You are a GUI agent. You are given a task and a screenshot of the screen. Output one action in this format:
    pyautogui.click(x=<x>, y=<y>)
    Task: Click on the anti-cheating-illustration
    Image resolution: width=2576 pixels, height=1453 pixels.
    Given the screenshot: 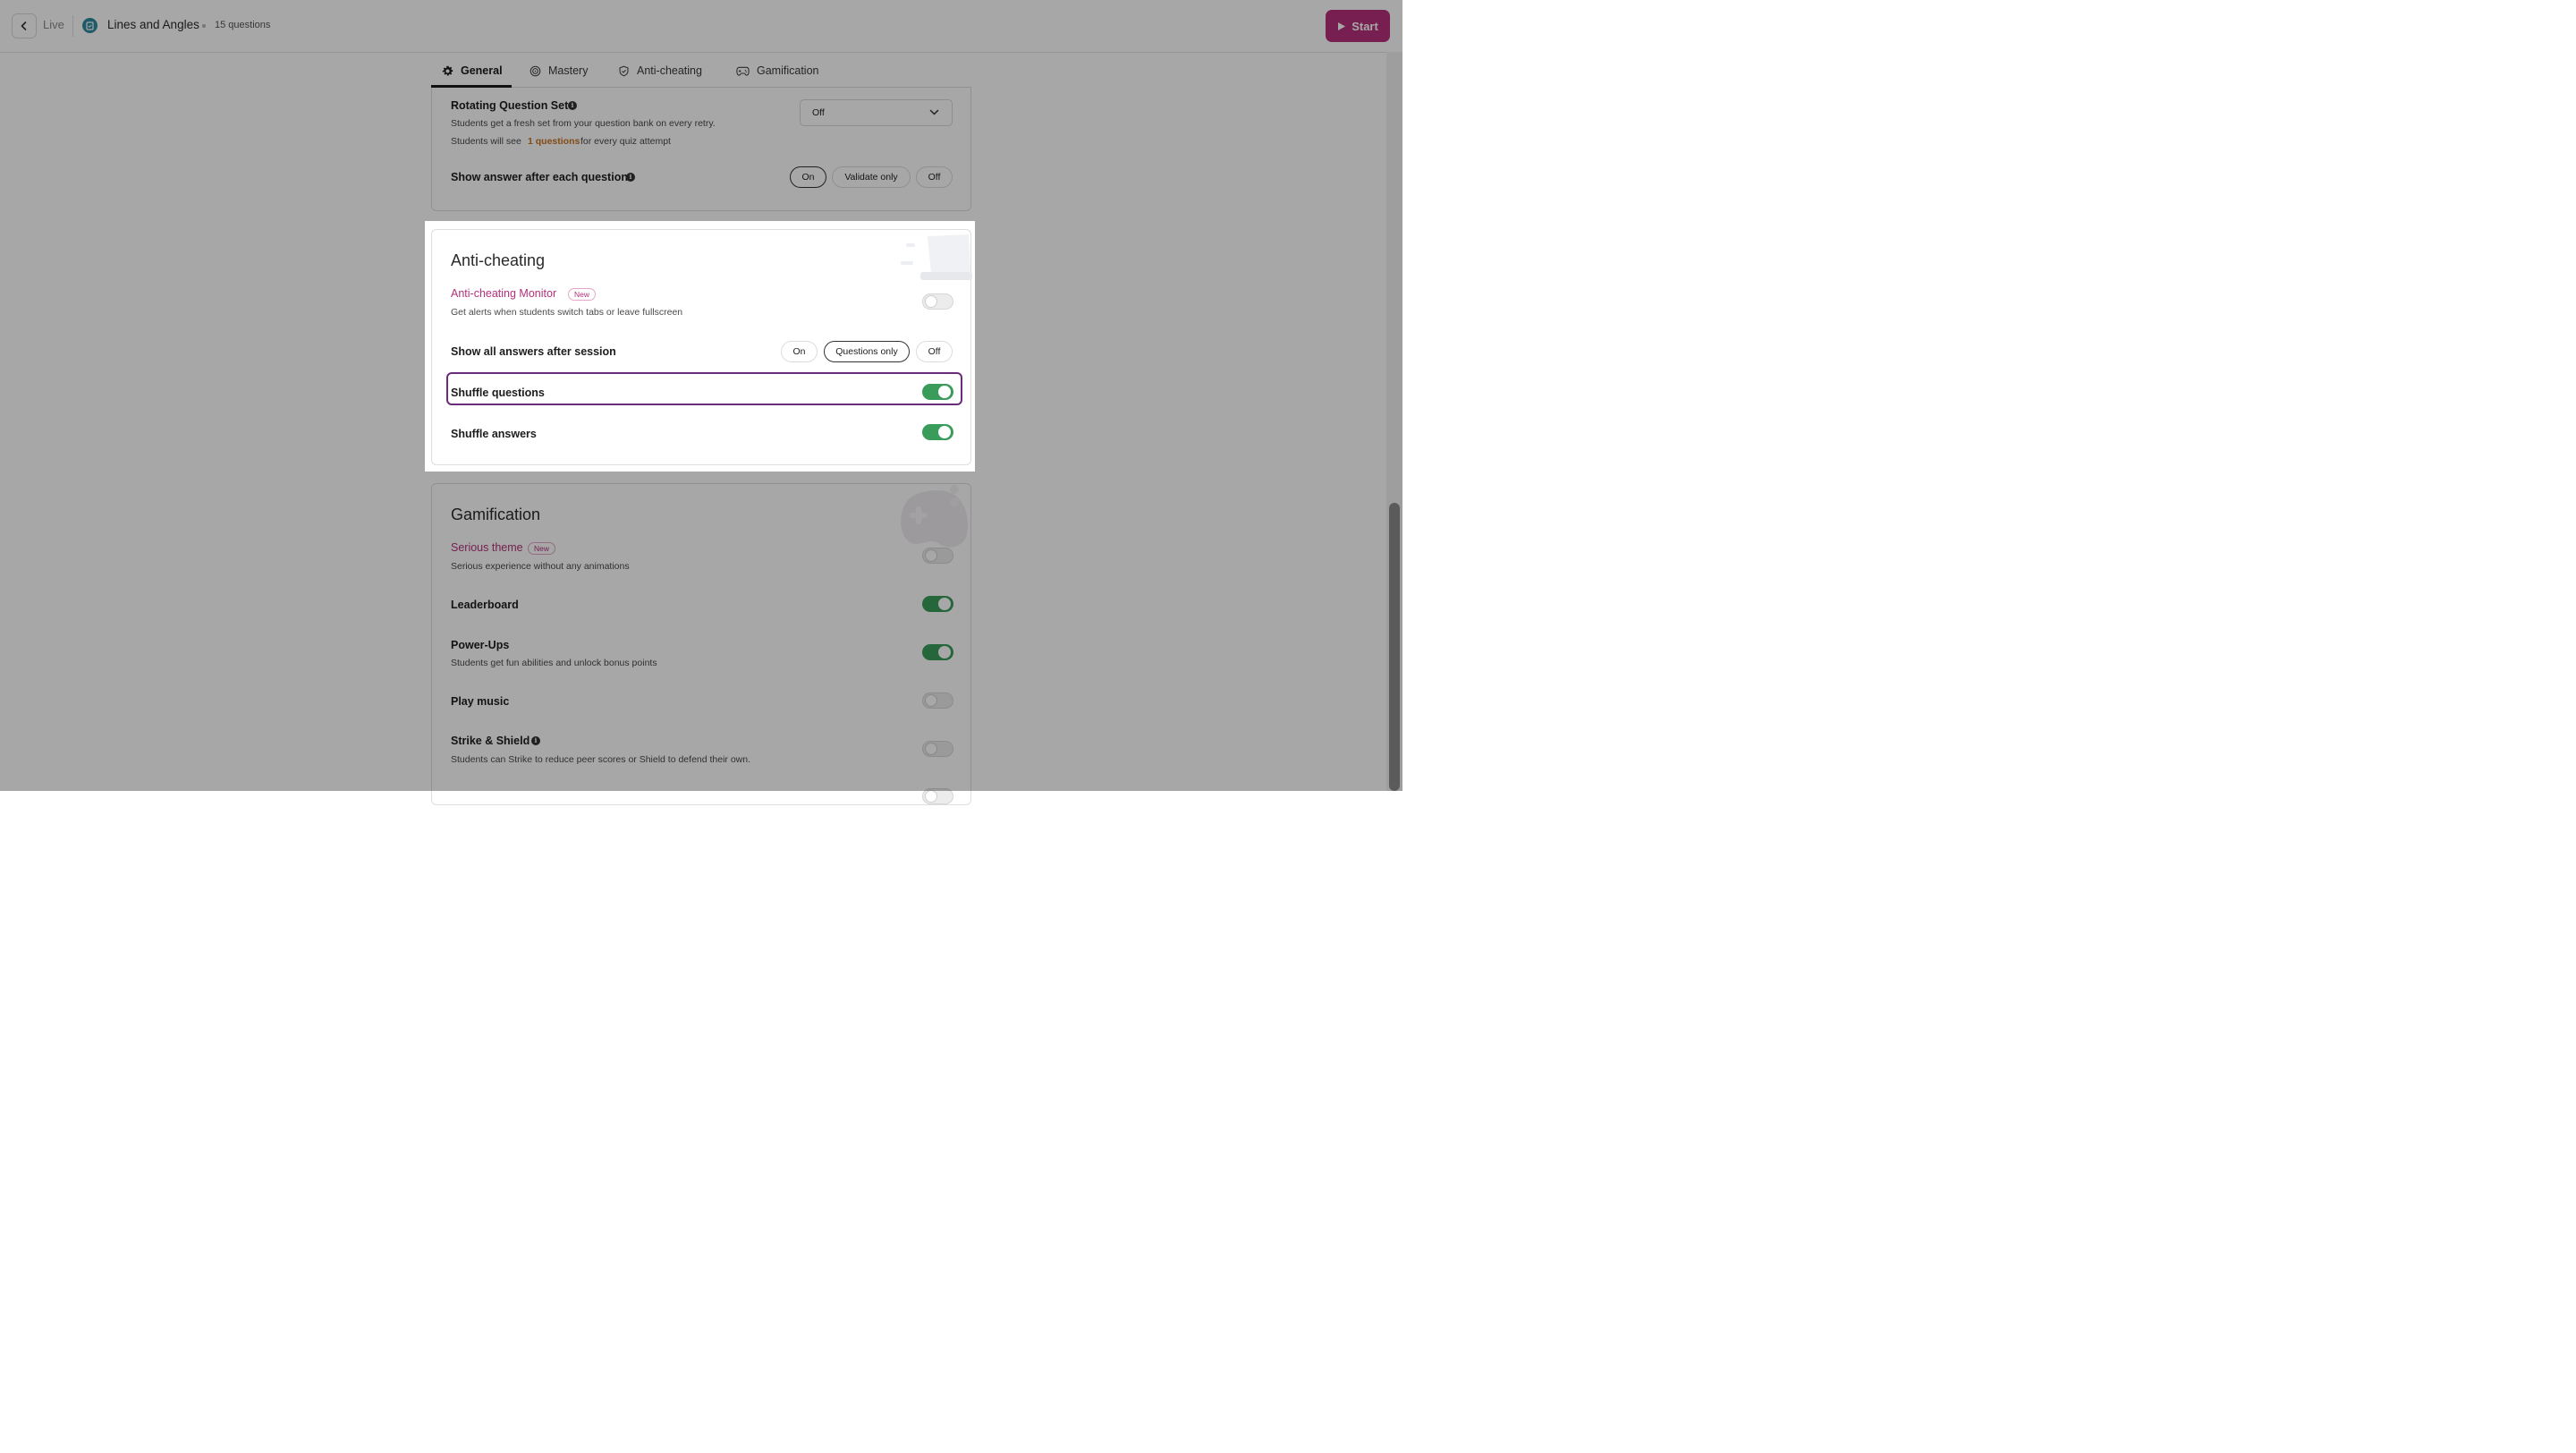 What is the action you would take?
    pyautogui.click(x=936, y=257)
    